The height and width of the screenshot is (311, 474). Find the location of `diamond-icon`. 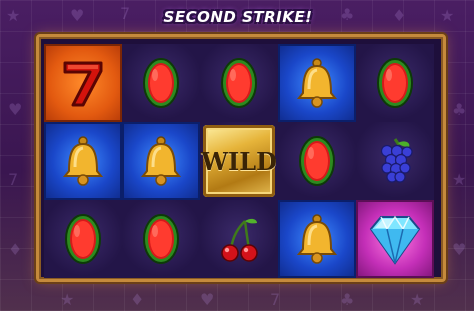

diamond-icon is located at coordinates (395, 239).